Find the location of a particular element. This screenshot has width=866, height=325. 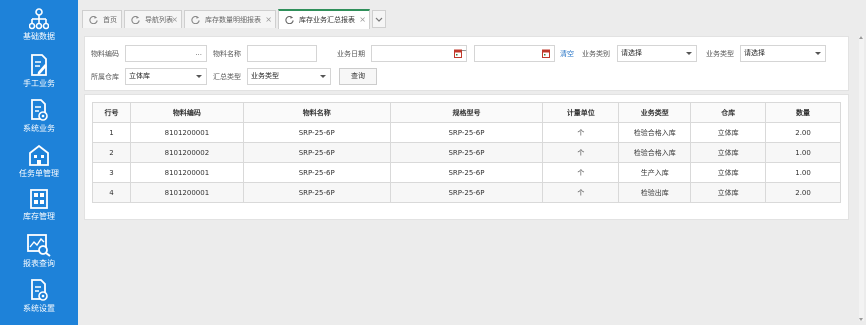

tab-label: 库存业务汇总报表 is located at coordinates (327, 20).